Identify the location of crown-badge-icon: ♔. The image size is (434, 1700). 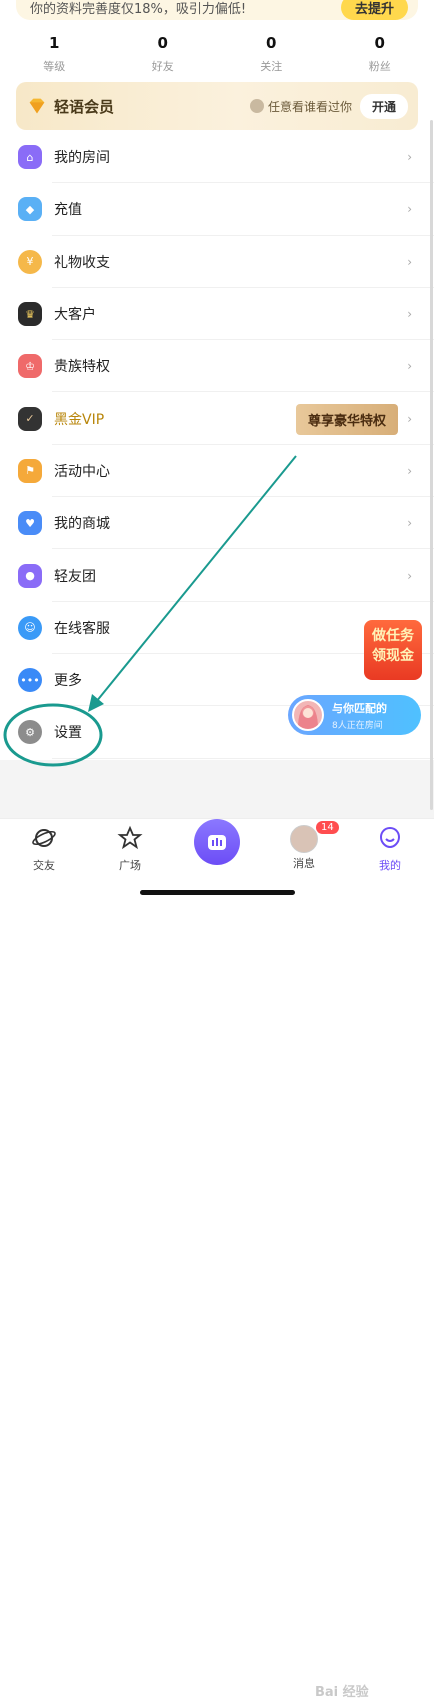
(30, 366).